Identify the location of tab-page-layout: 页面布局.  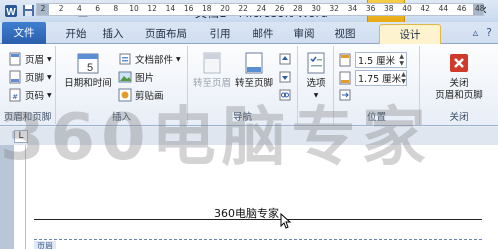
(166, 34).